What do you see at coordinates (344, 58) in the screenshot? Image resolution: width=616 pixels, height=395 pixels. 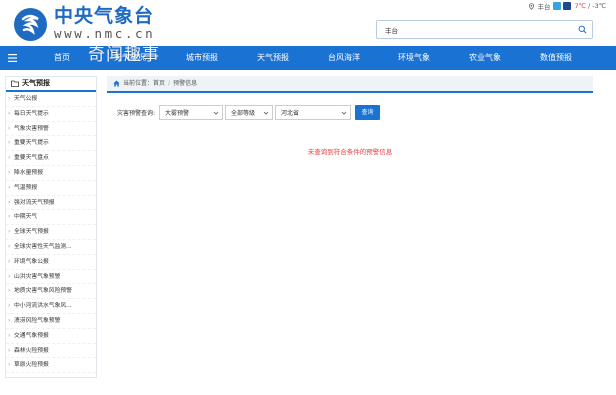 I see `nav-item-typhoon-ocean: 台风海洋` at bounding box center [344, 58].